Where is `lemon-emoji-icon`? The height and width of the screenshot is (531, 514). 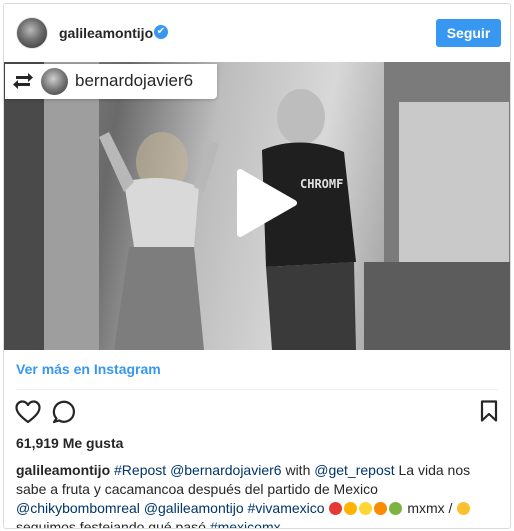
lemon-emoji-icon is located at coordinates (366, 508).